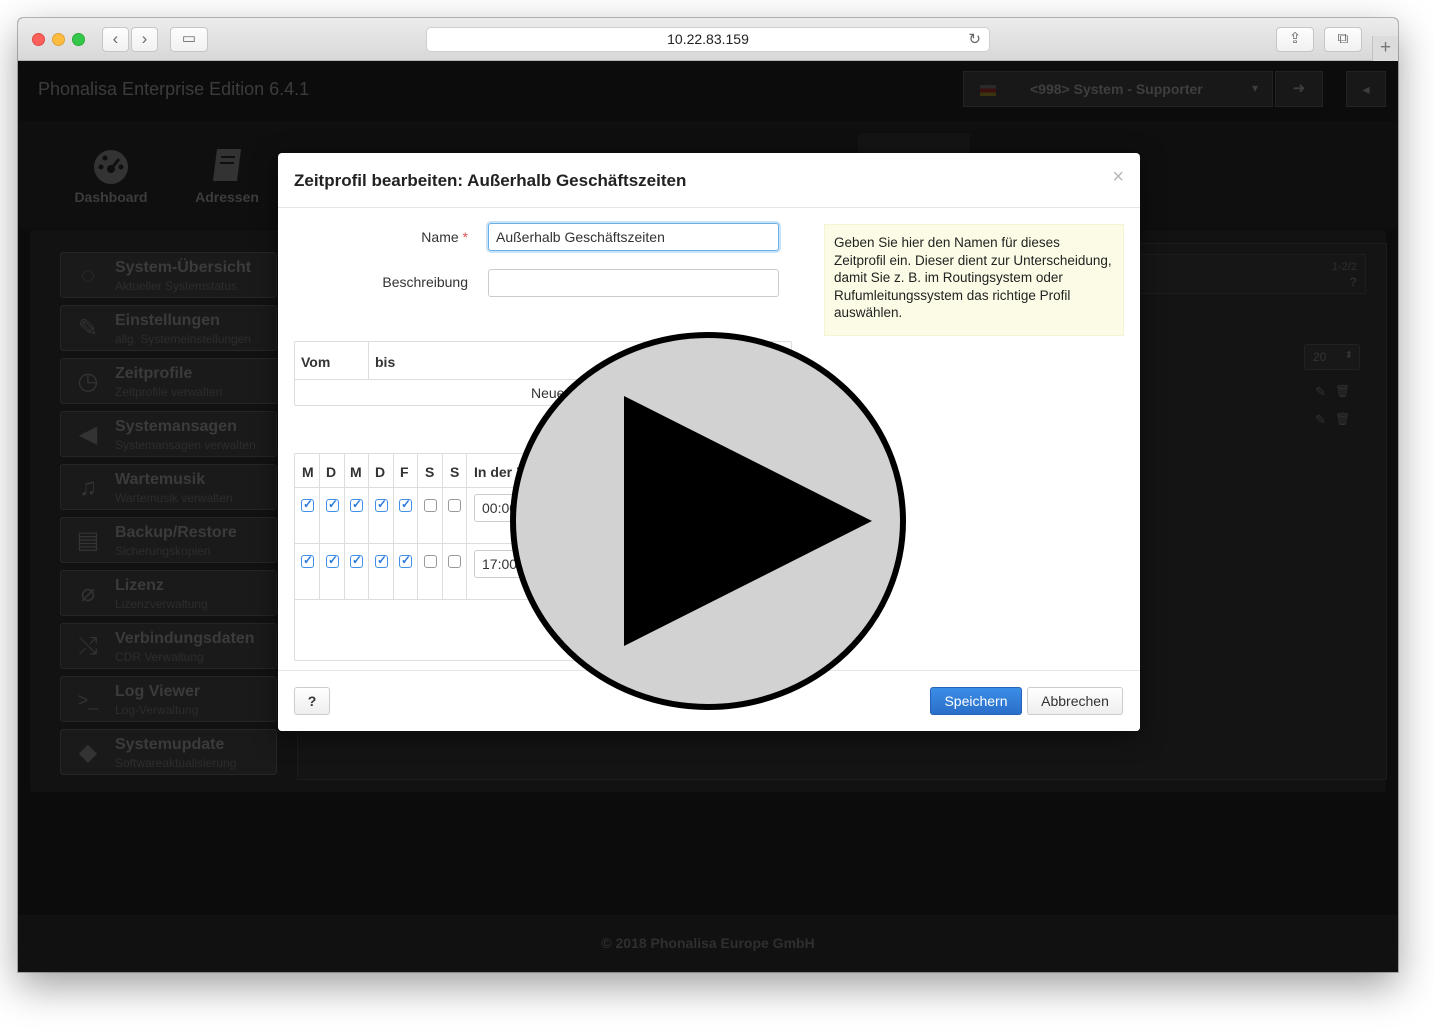  What do you see at coordinates (455, 472) in the screenshot?
I see `column-header-sunday: S` at bounding box center [455, 472].